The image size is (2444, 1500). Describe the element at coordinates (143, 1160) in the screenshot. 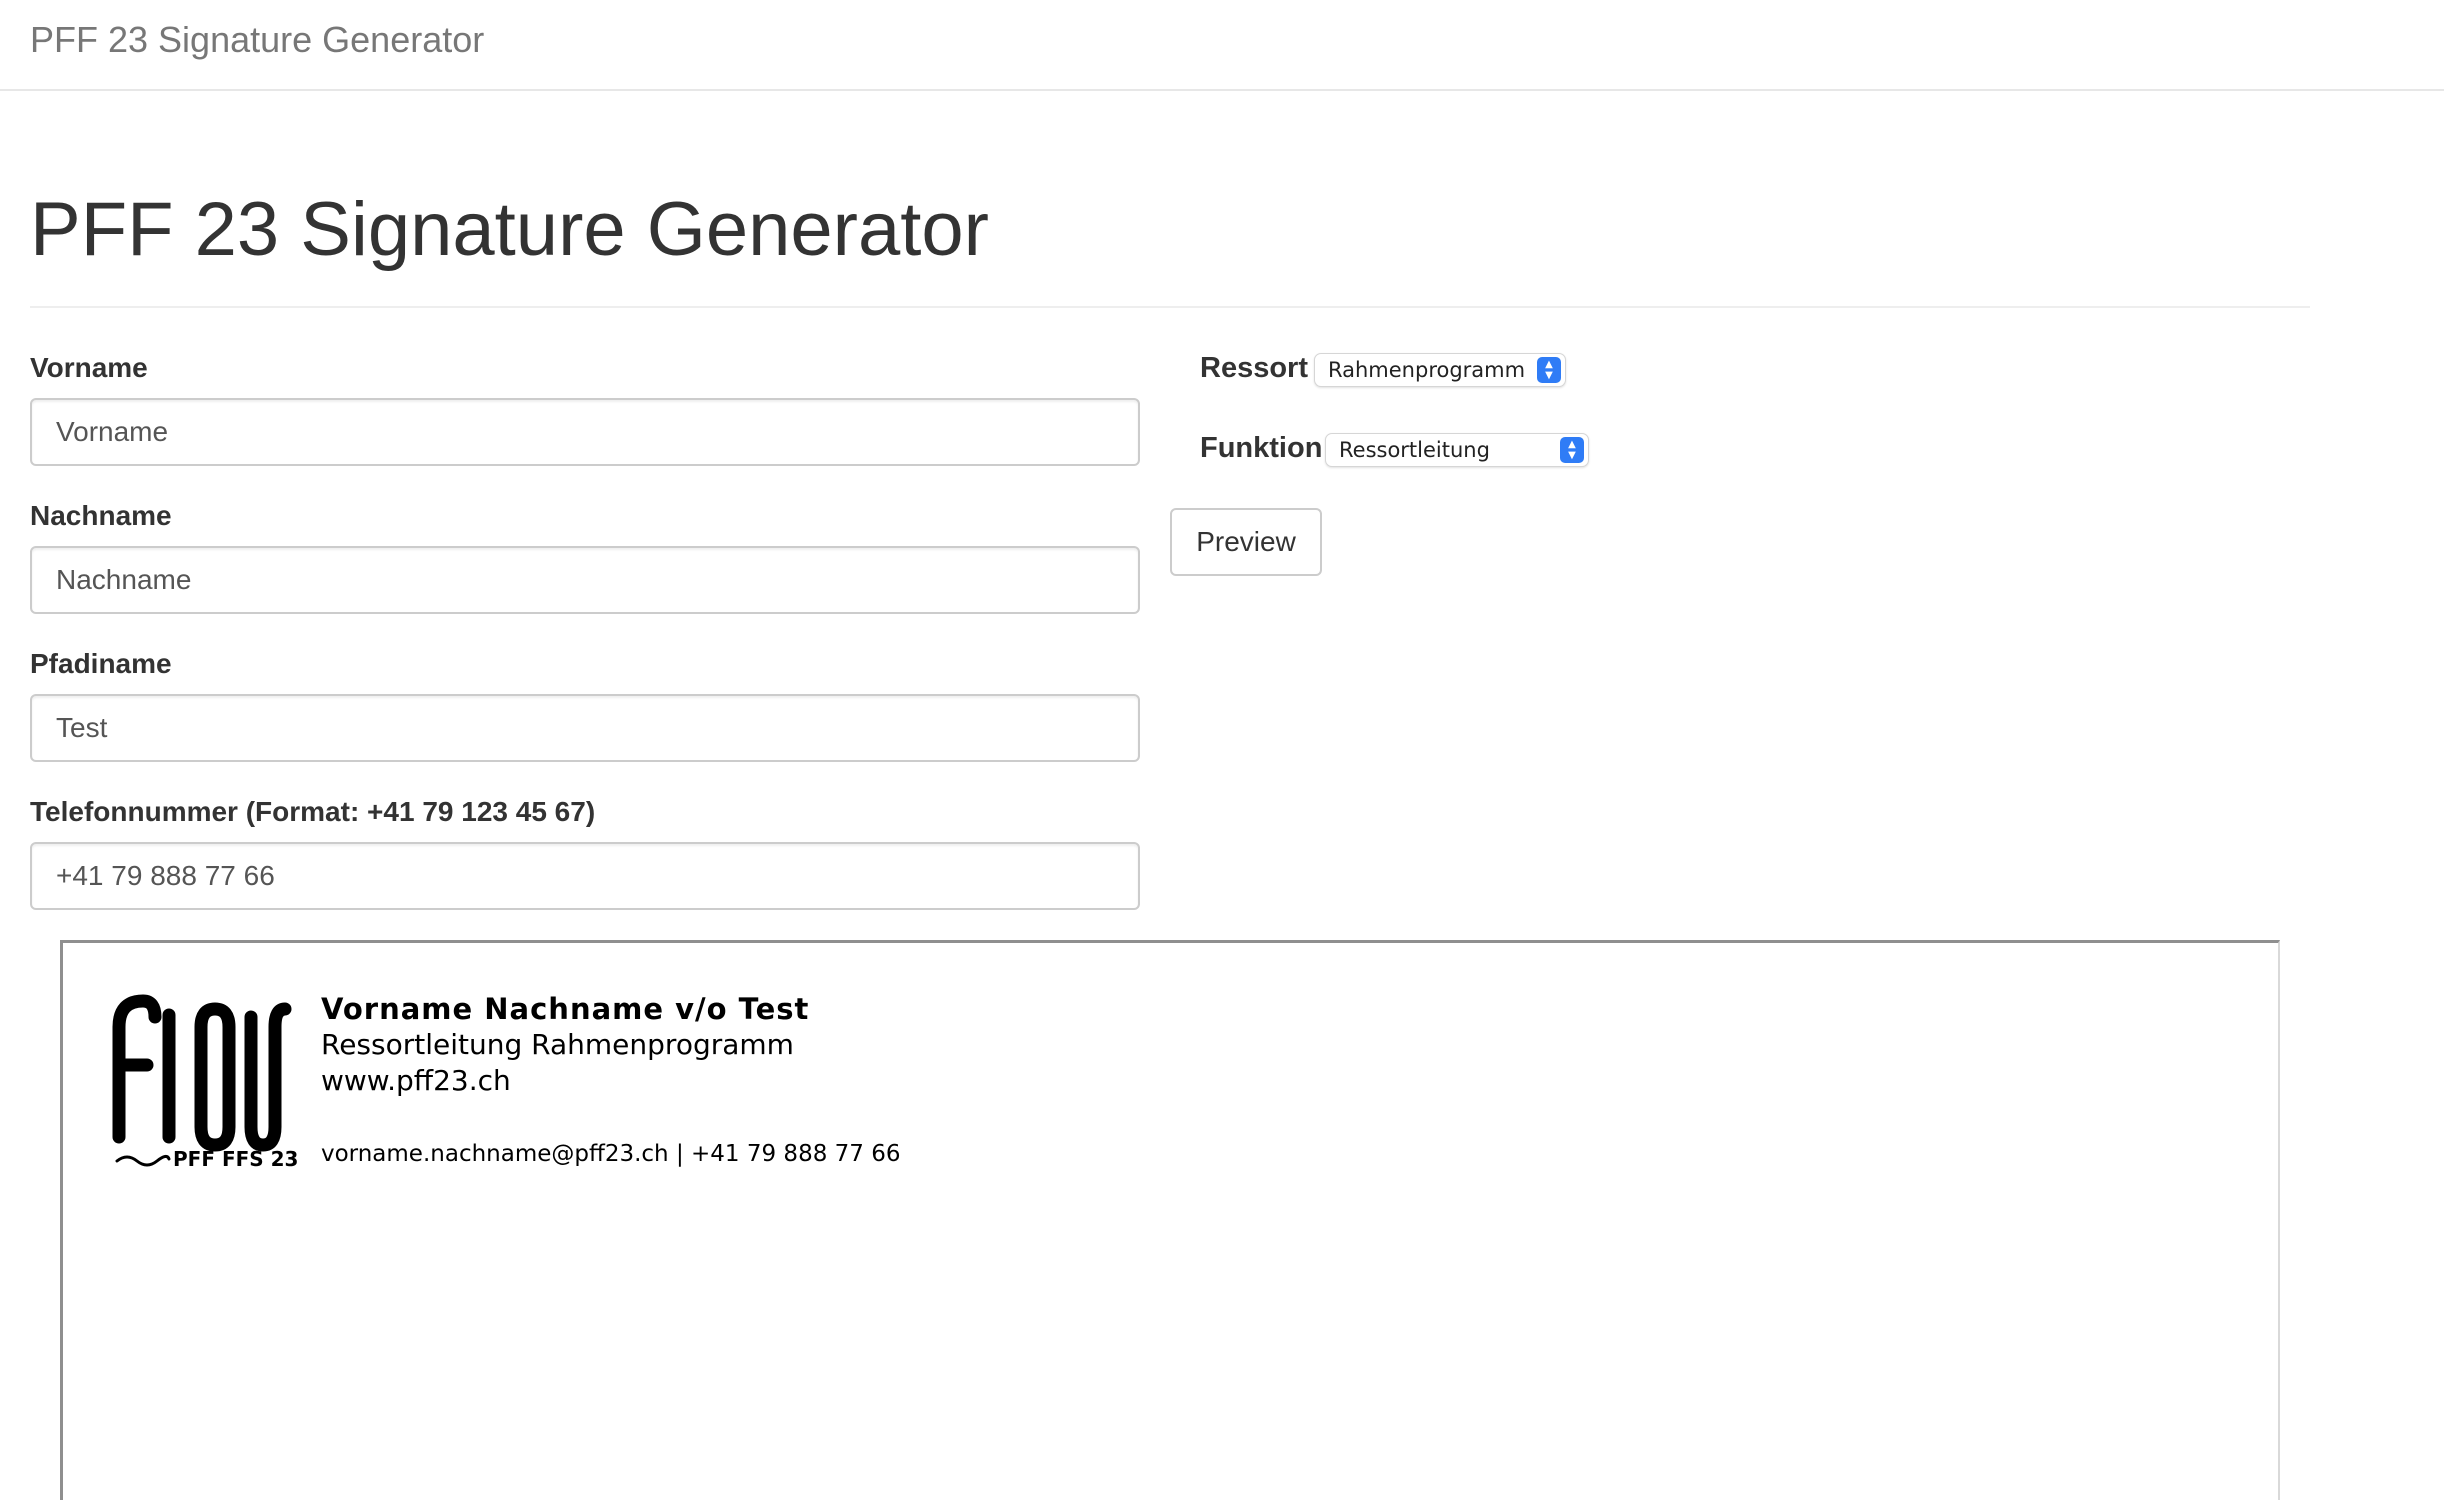

I see `wave-icon` at that location.